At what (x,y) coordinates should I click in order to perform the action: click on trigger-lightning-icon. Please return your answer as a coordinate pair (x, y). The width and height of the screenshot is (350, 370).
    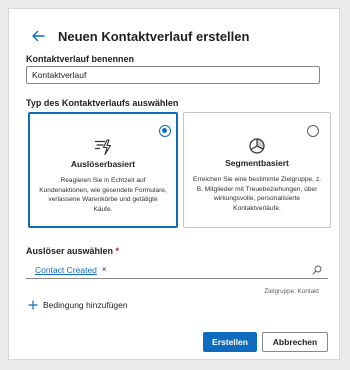
    Looking at the image, I should click on (103, 147).